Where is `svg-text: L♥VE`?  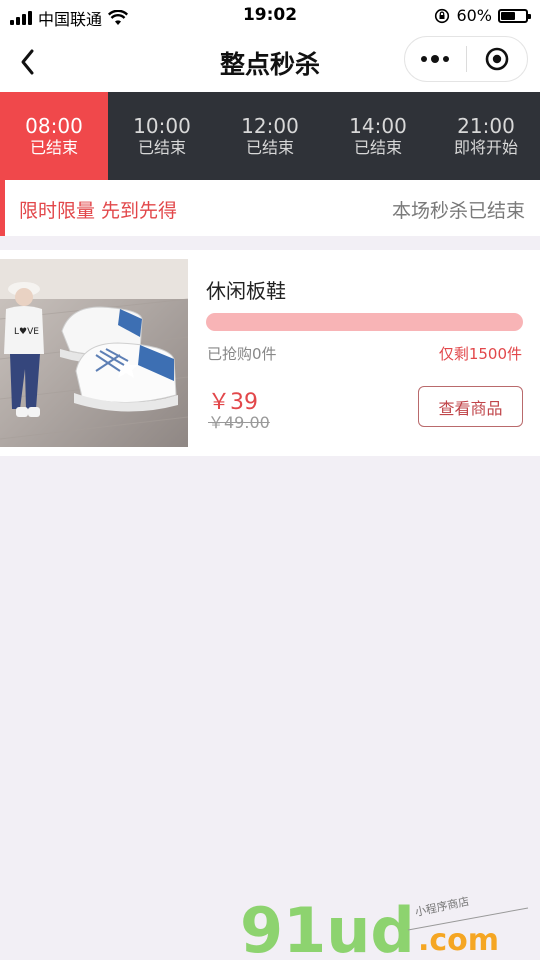 svg-text: L♥VE is located at coordinates (26, 332).